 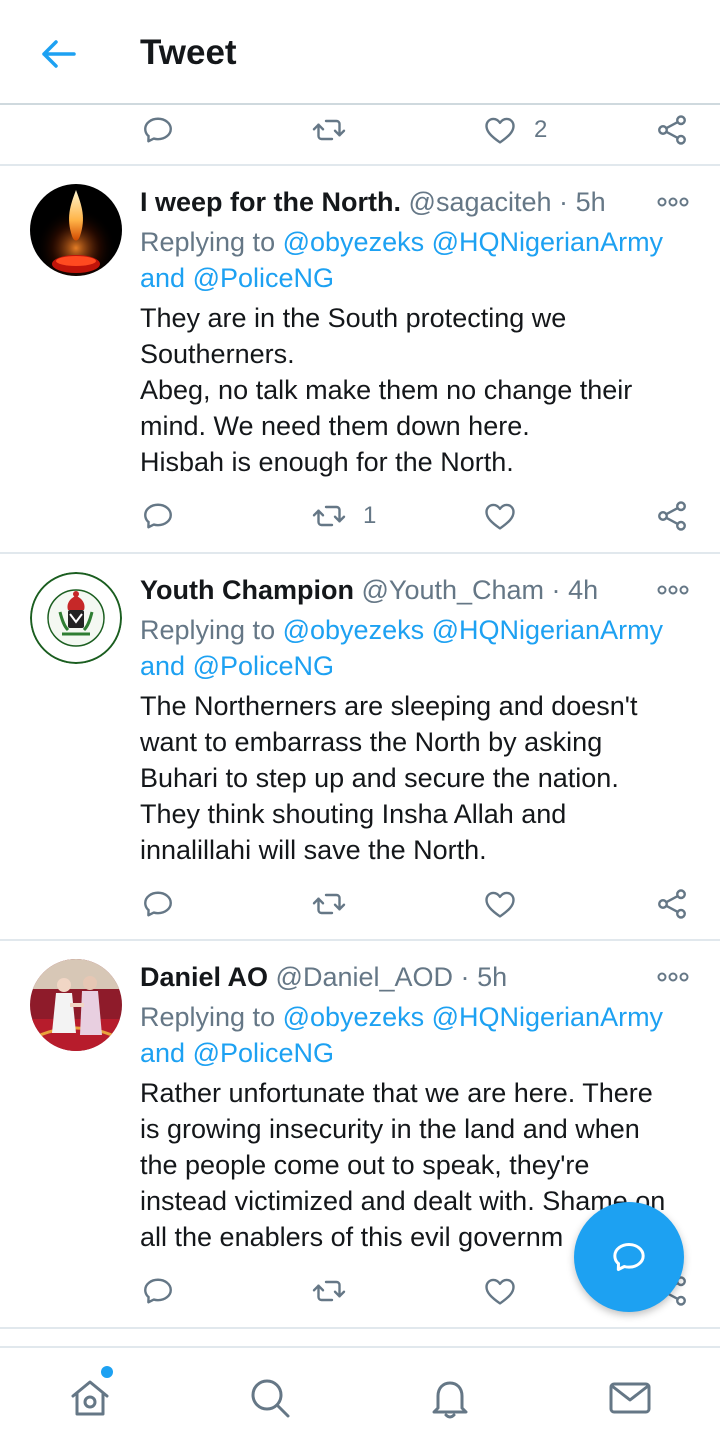 I want to click on tweet-text-line: mind. We need them down here., so click(x=335, y=426).